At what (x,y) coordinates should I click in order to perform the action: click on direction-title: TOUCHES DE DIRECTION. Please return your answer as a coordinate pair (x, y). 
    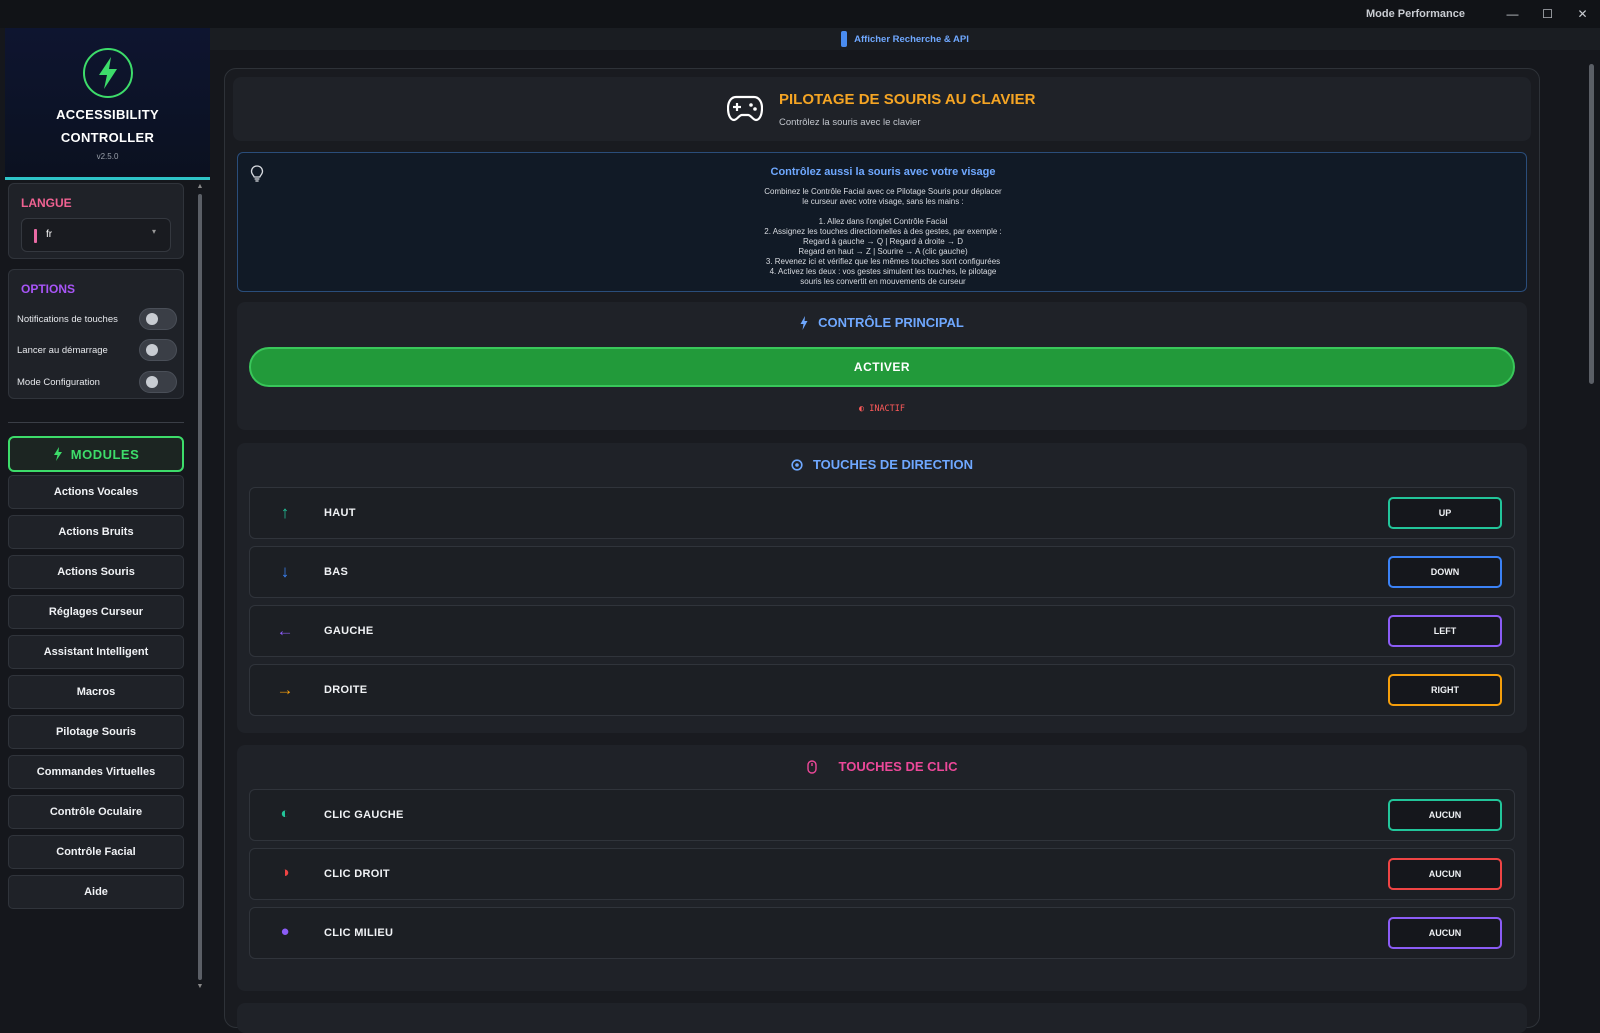
    Looking at the image, I should click on (893, 464).